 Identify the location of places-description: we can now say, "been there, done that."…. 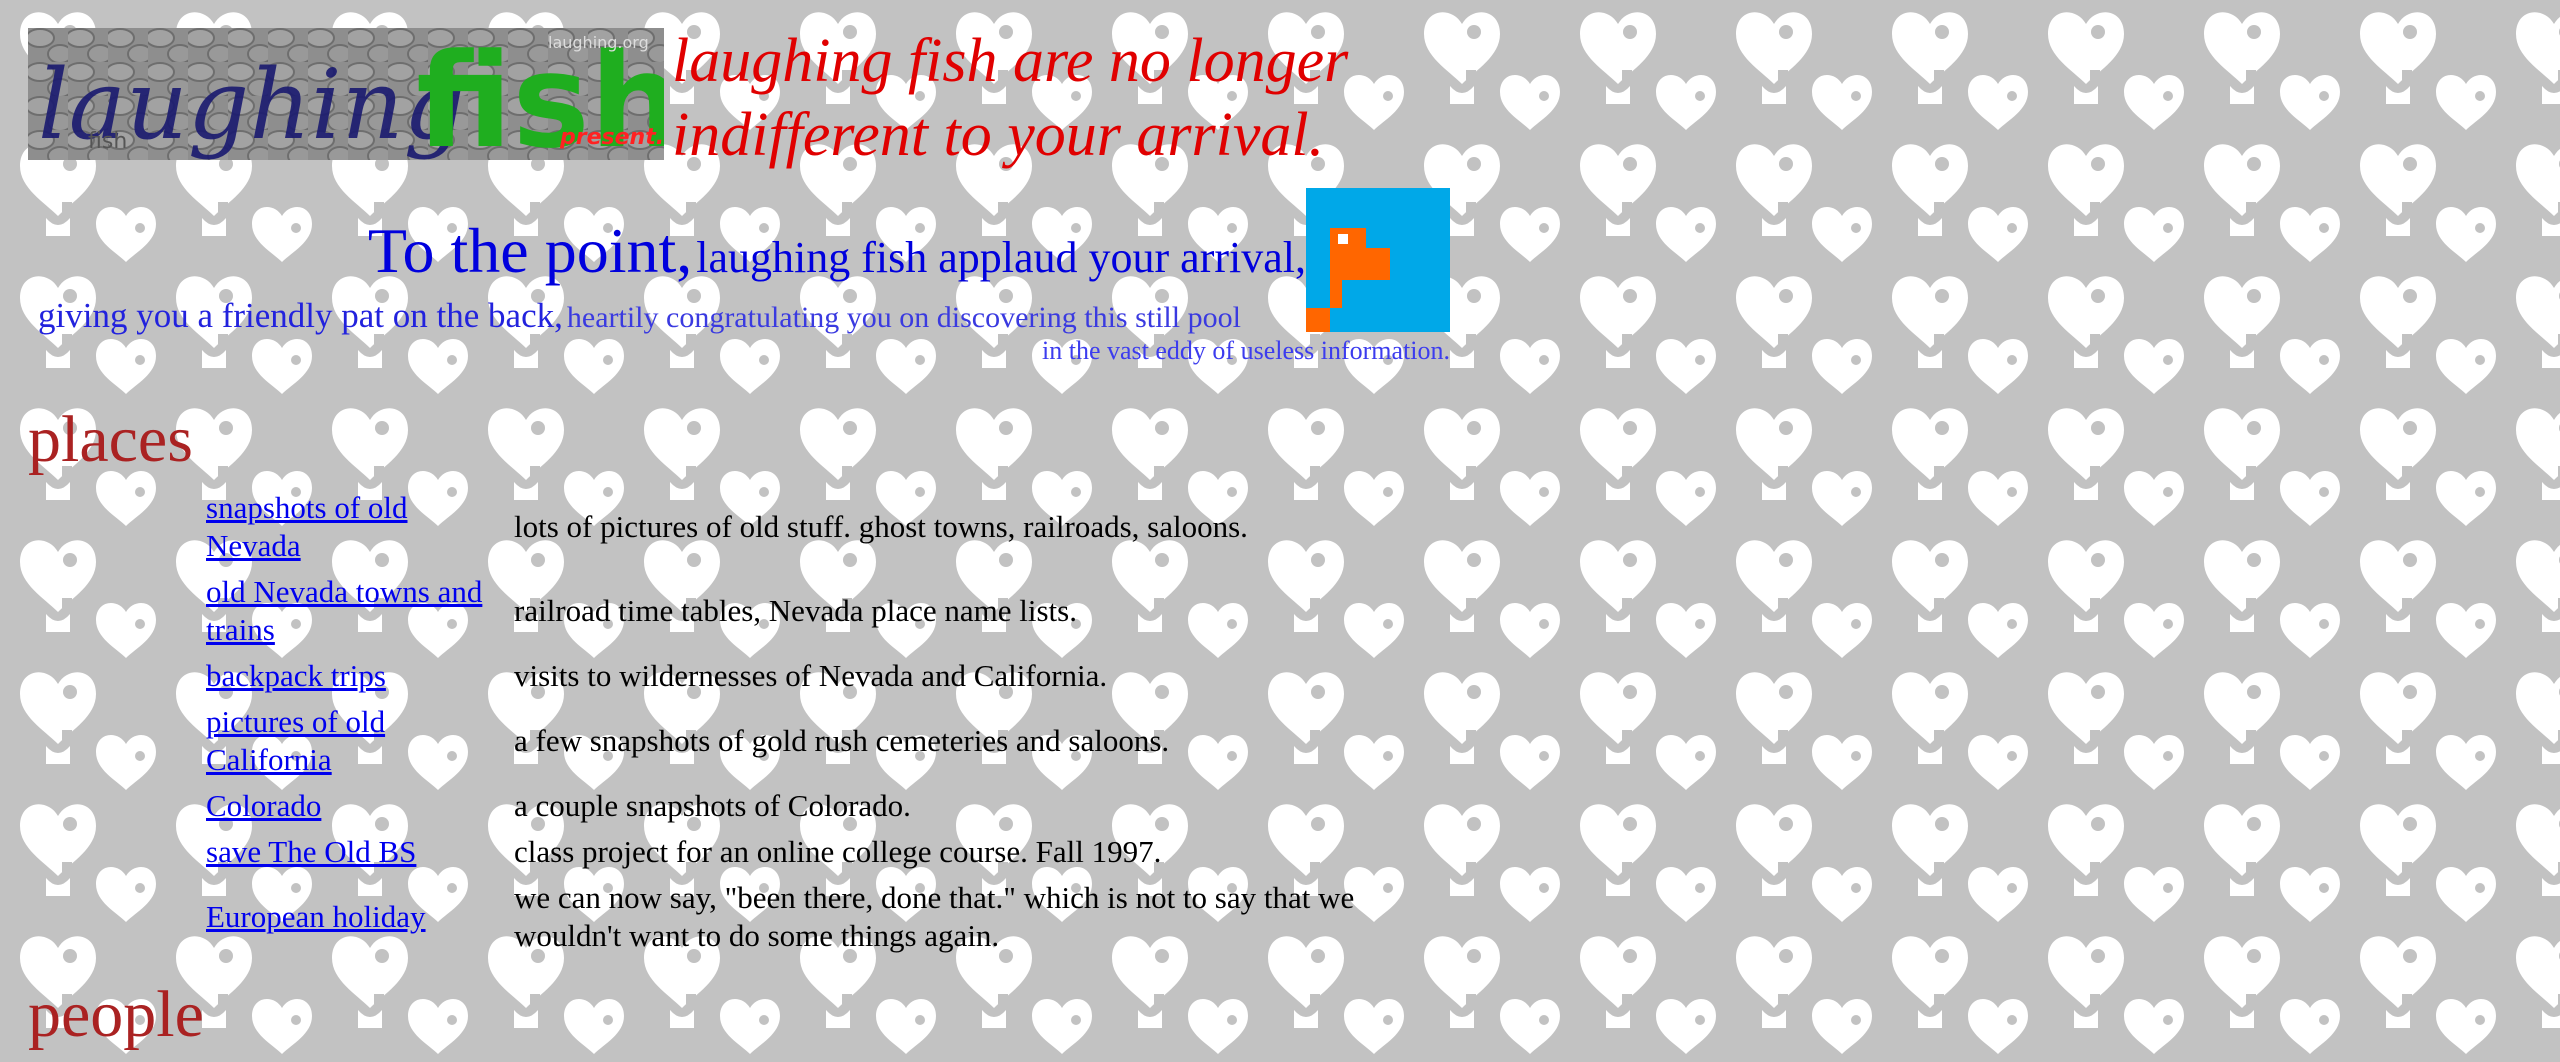
(934, 916).